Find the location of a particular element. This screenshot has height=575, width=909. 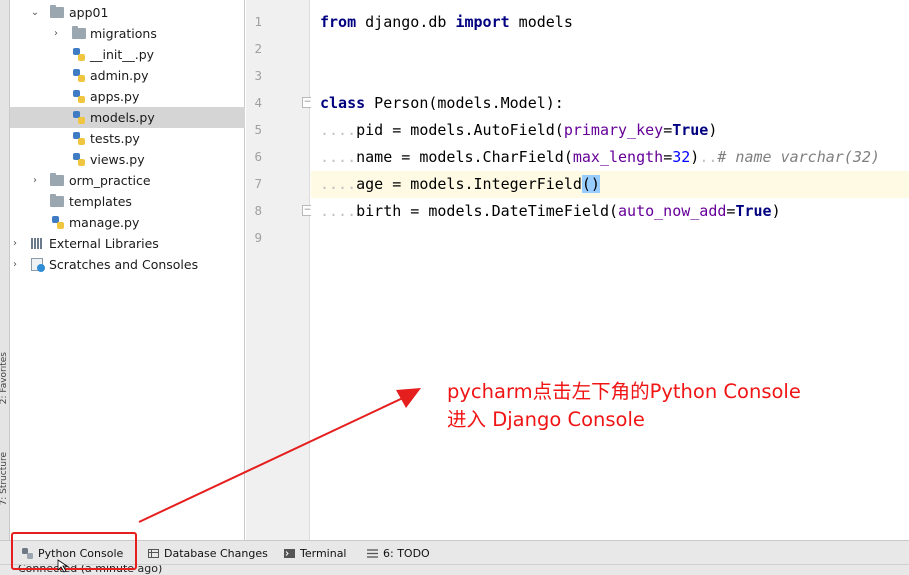

database-changes-button: Database Changes is located at coordinates (208, 553).